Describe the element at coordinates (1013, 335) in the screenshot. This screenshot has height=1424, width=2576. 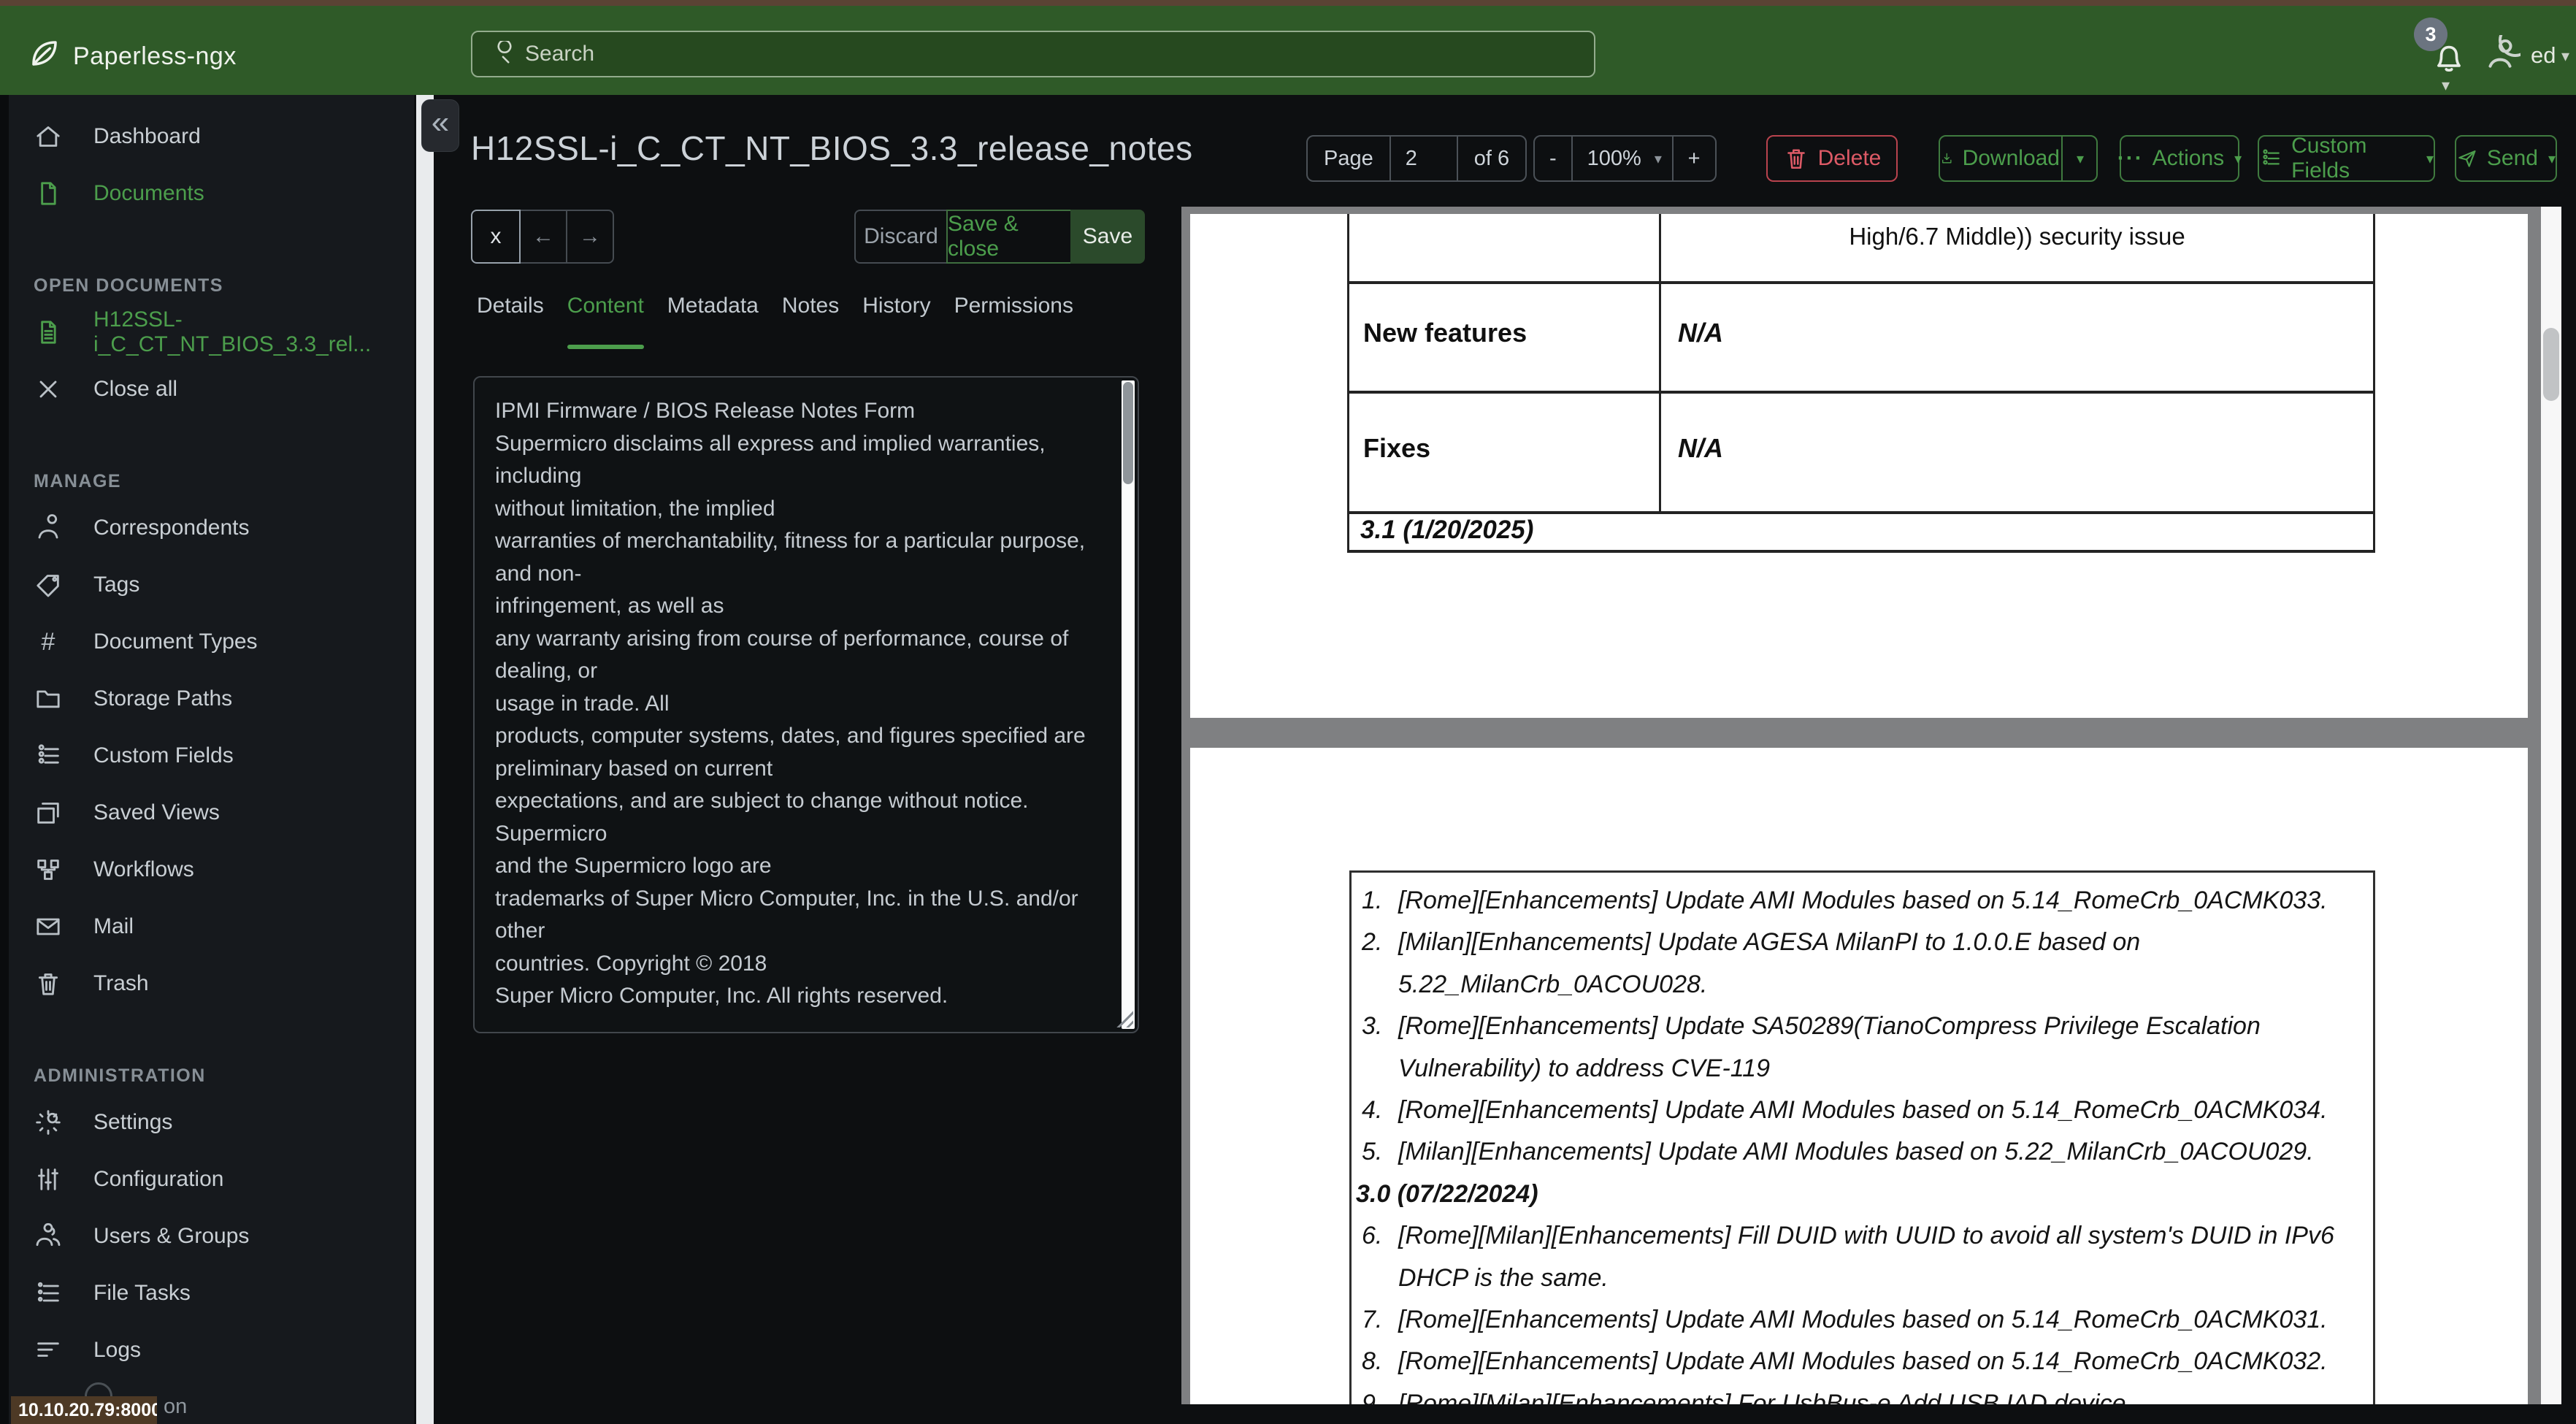
I see `tab: Permissions` at that location.